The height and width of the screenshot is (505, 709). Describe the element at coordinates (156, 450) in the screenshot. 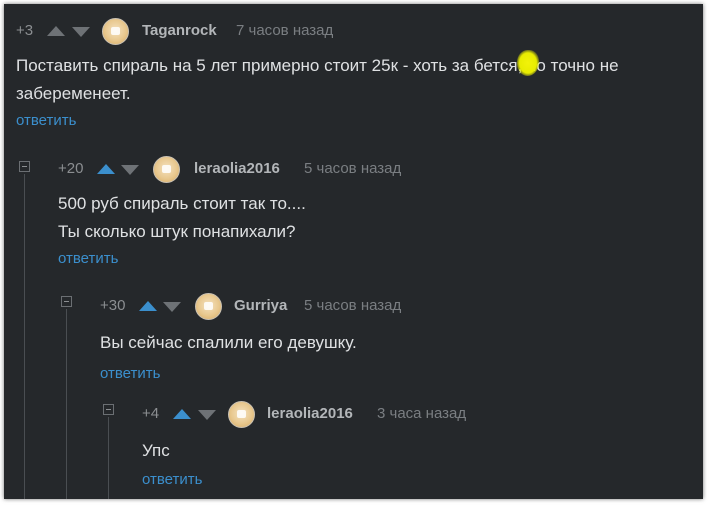

I see `comment-text-line: Упс` at that location.